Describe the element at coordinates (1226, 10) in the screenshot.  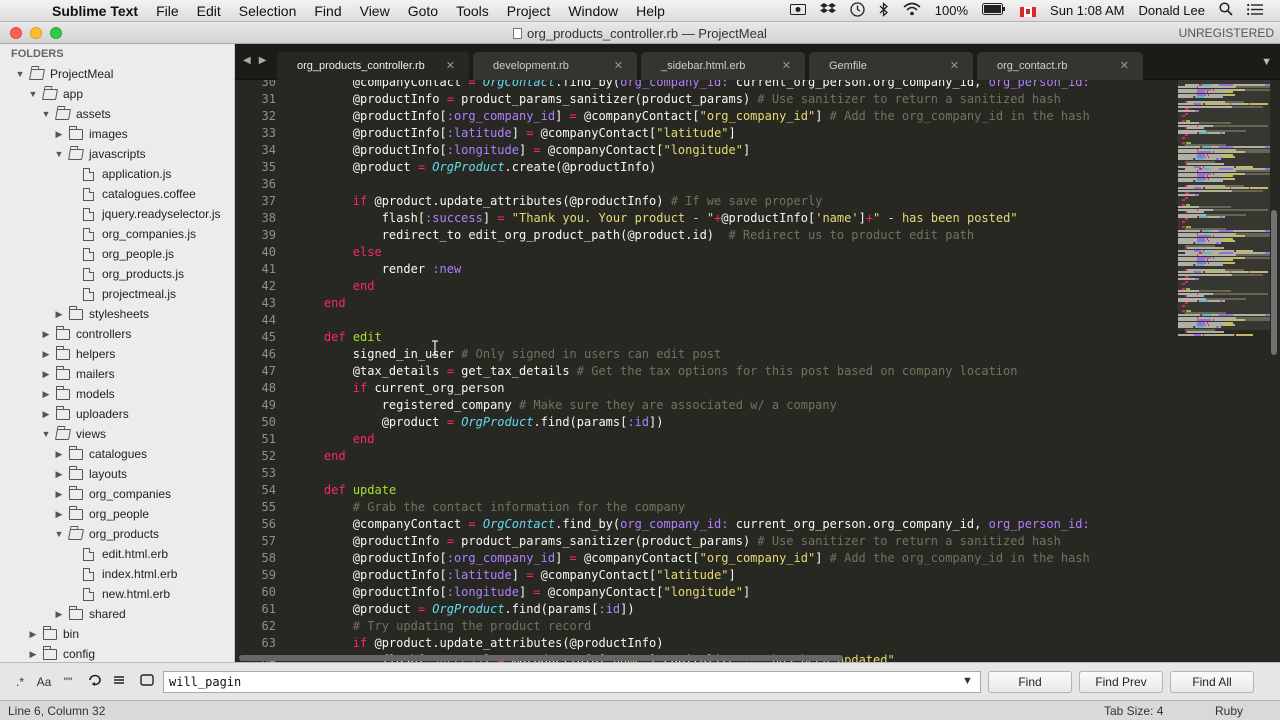
I see `spotlight-search-icon` at that location.